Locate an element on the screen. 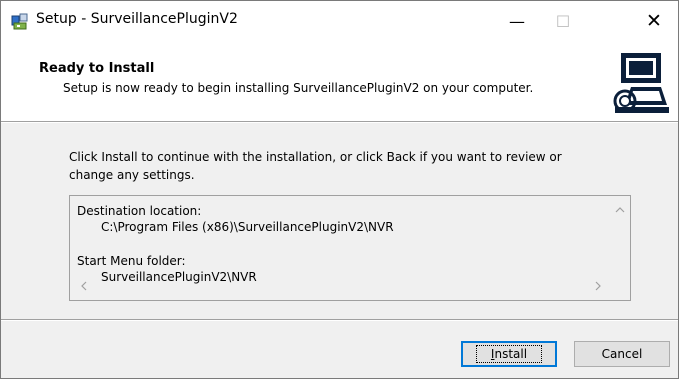  page-title: Ready to Install is located at coordinates (97, 68).